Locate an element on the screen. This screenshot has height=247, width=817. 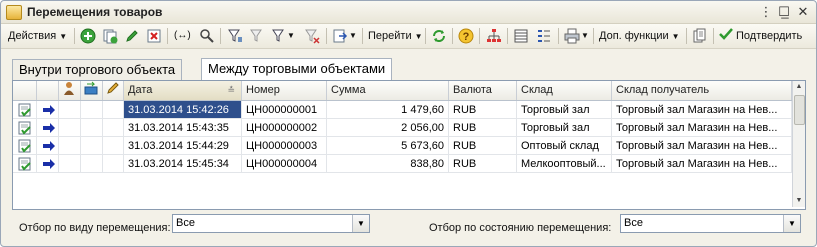
column-header-number: Номер is located at coordinates (284, 90).